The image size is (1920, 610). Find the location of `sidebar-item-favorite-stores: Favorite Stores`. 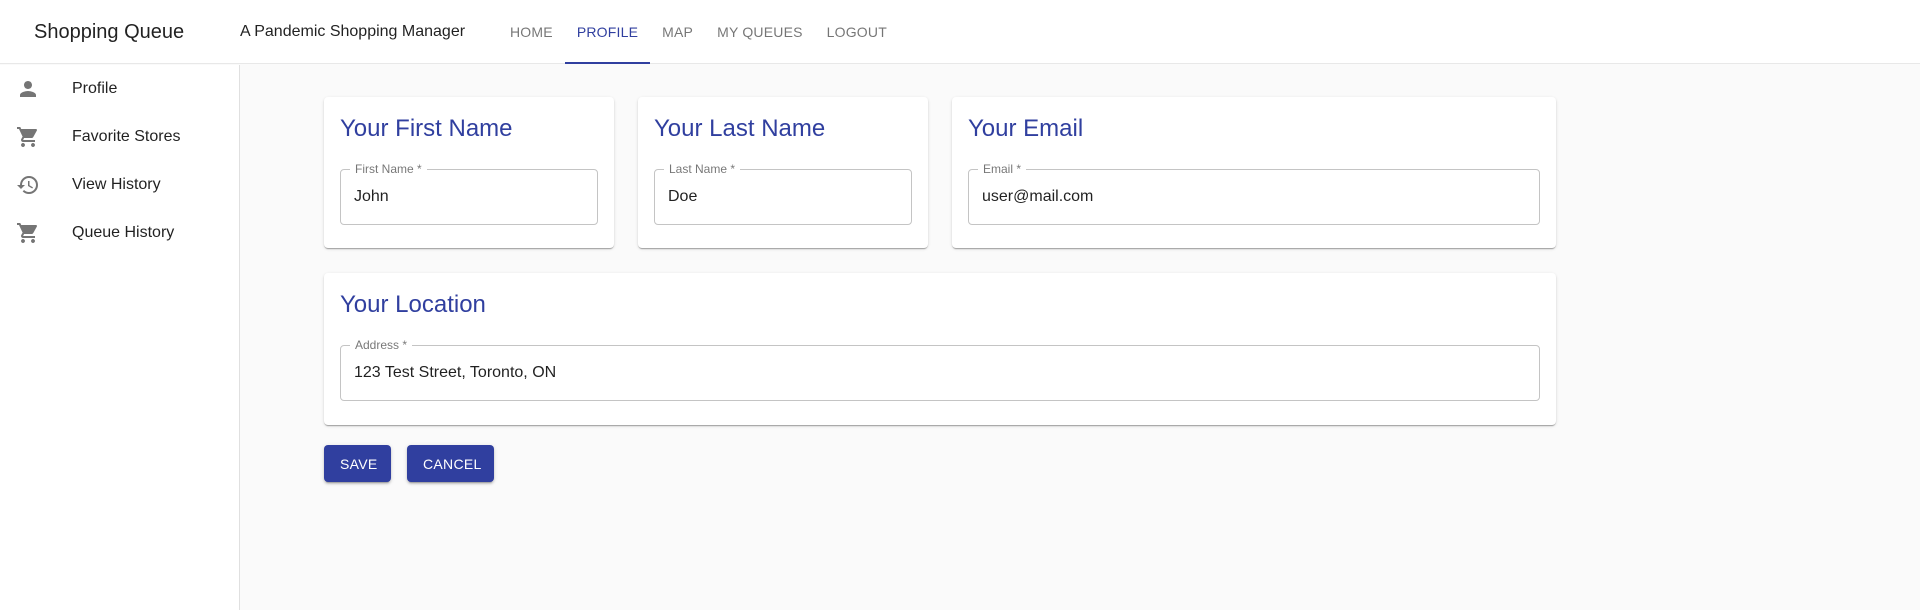

sidebar-item-favorite-stores: Favorite Stores is located at coordinates (119, 137).